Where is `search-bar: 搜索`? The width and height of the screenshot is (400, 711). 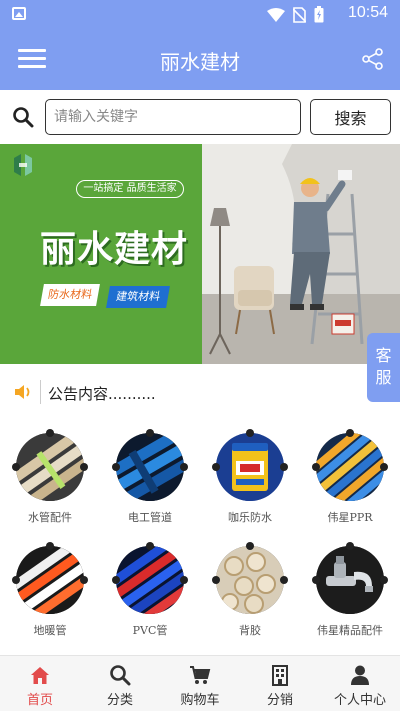 search-bar: 搜索 is located at coordinates (200, 117).